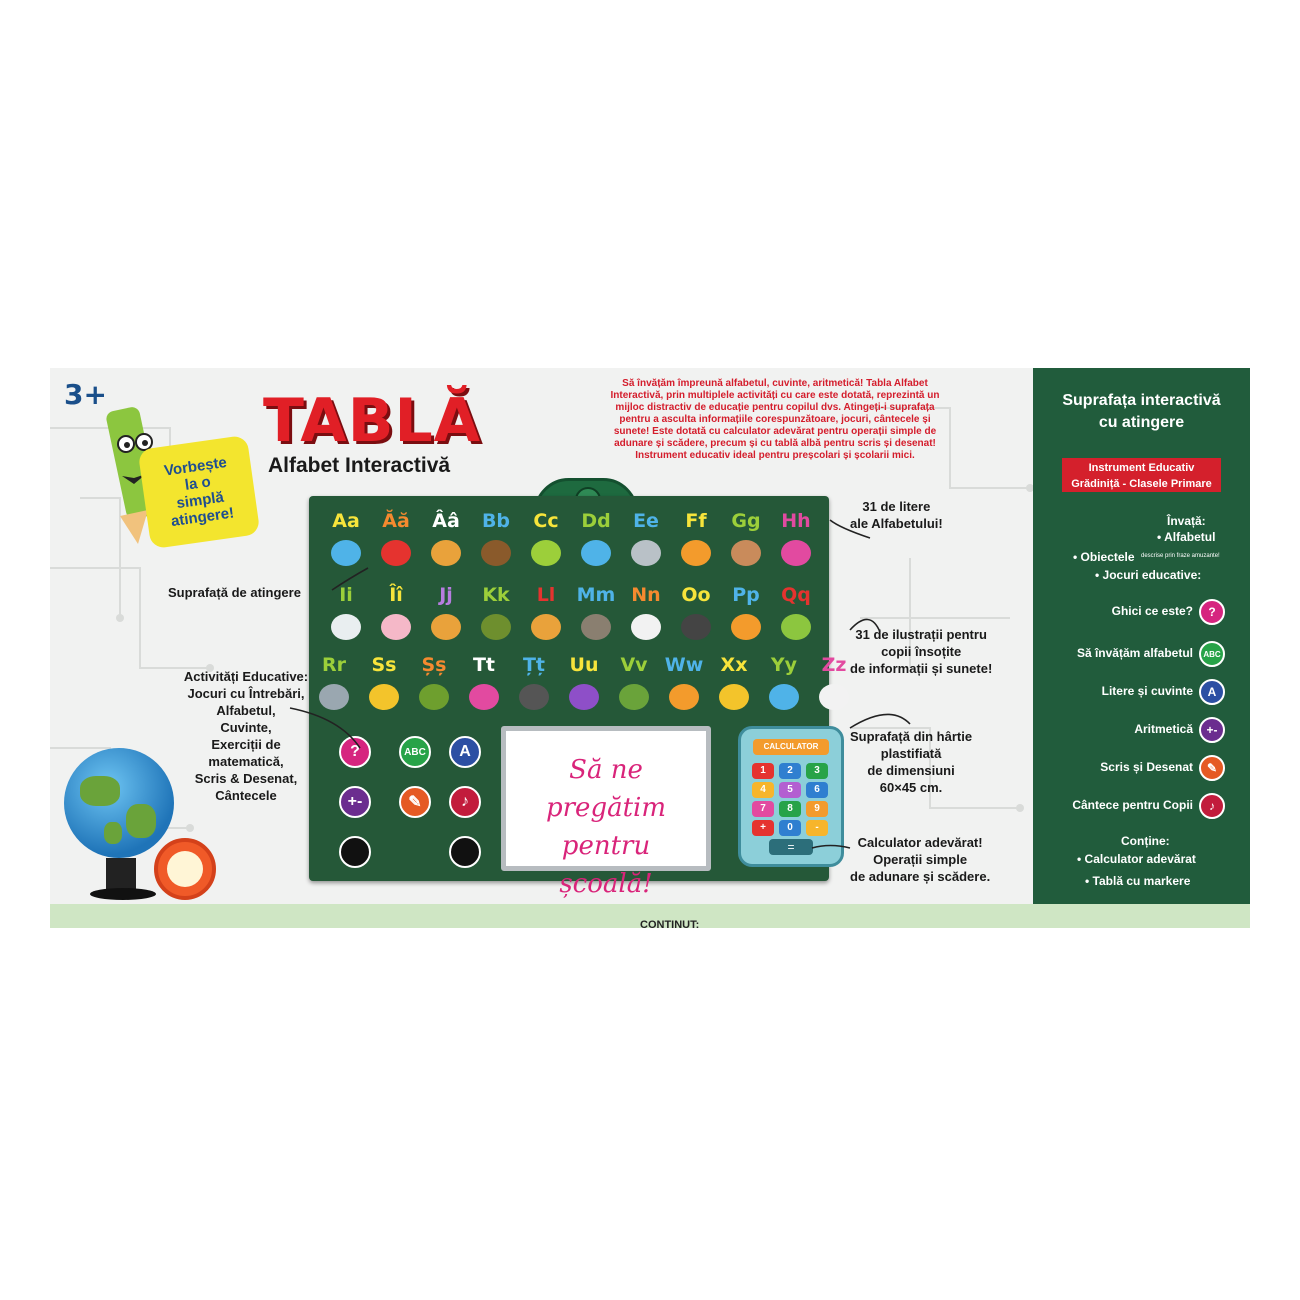 This screenshot has width=1300, height=1300. Describe the element at coordinates (1148, 575) in the screenshot. I see `learn-item-games: • Jocuri educative:` at that location.